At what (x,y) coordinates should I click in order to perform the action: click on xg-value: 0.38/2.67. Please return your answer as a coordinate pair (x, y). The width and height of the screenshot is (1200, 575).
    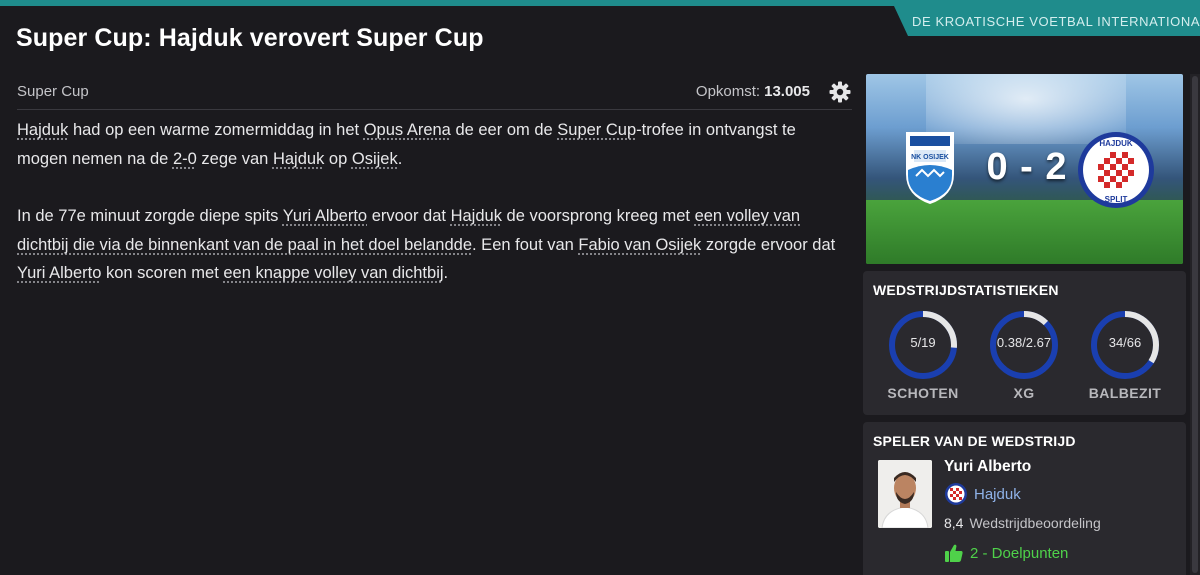
    Looking at the image, I should click on (1024, 342).